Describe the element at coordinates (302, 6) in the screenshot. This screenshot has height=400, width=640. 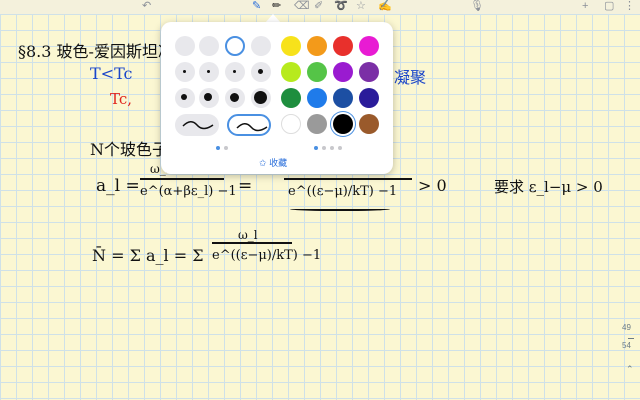
I see `eraser-icon: ⌫` at that location.